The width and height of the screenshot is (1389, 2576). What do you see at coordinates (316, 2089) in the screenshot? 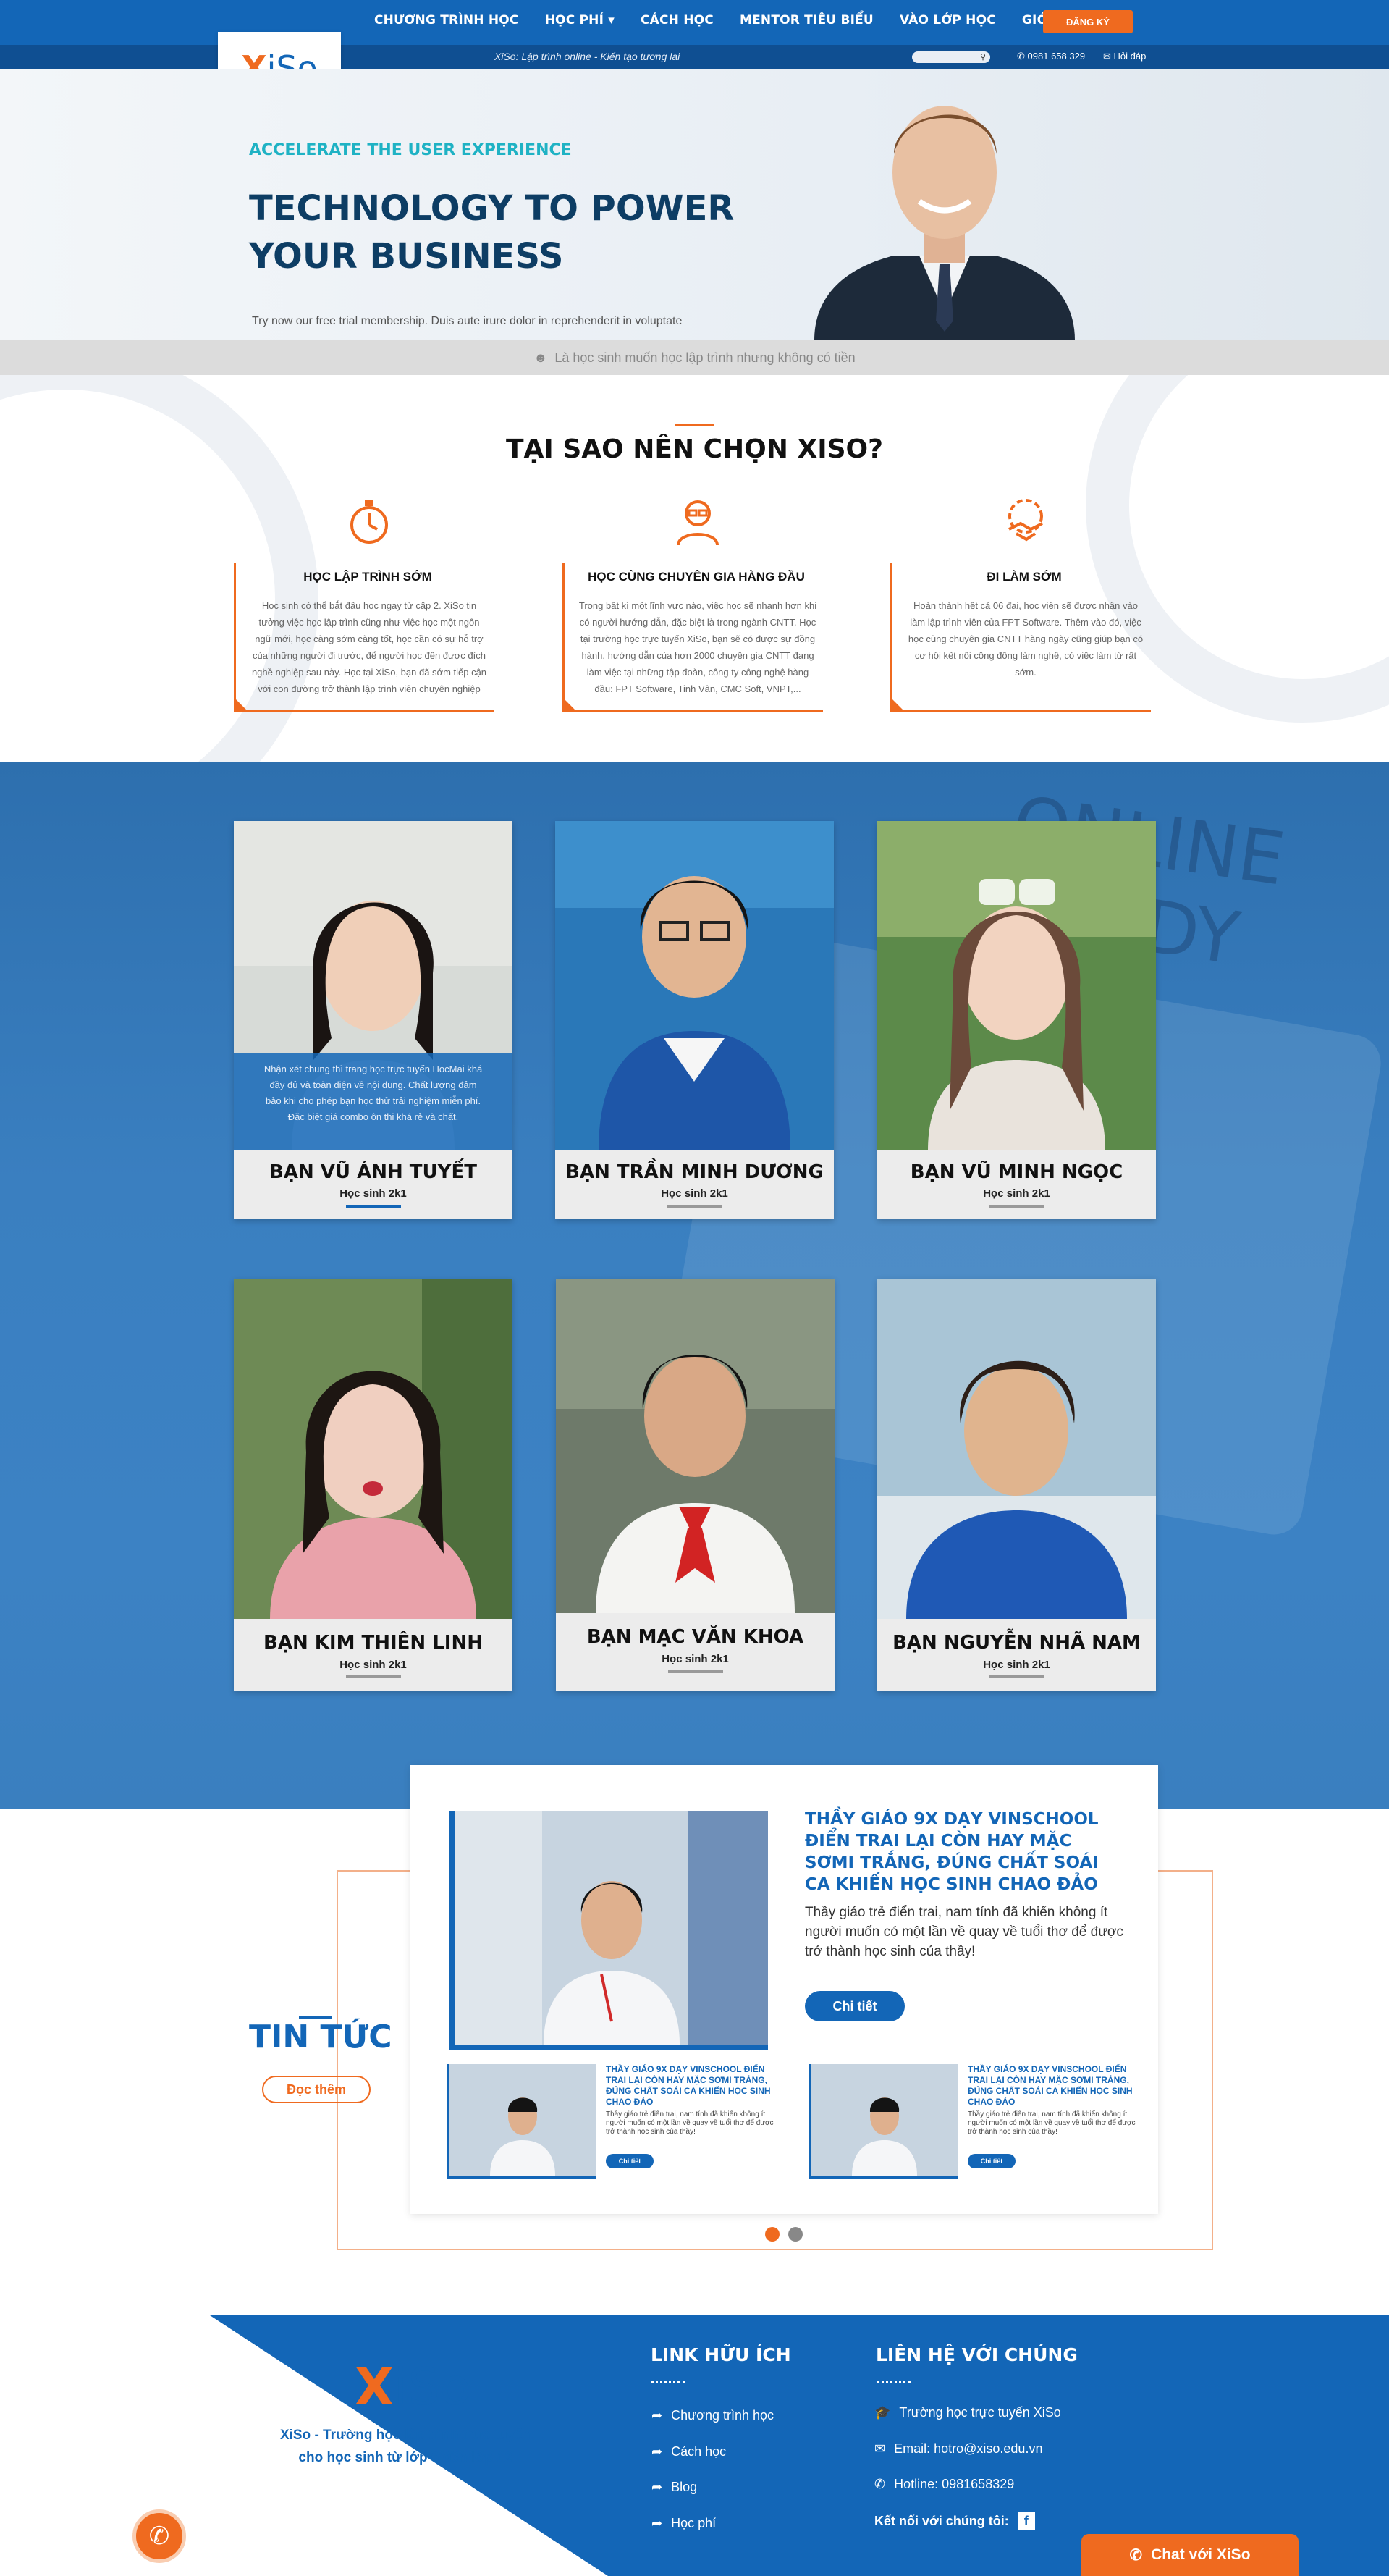
I see `read-more-button: Đọc thêm` at bounding box center [316, 2089].